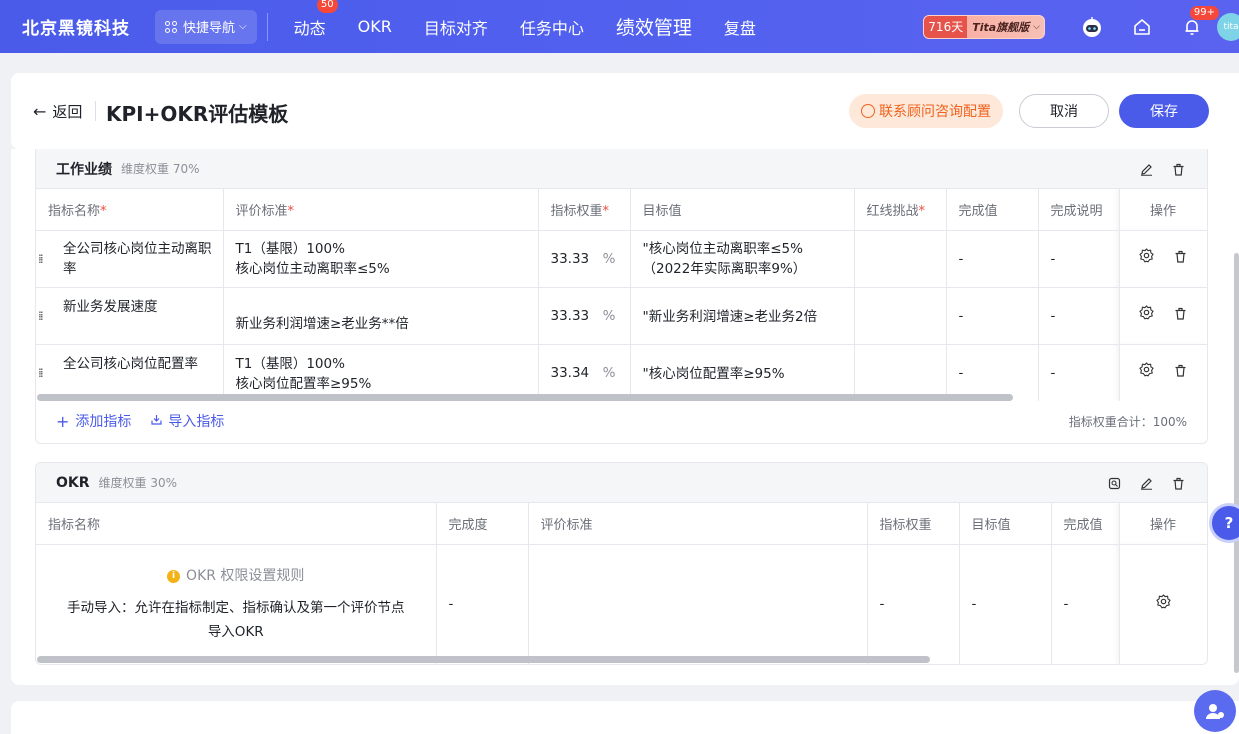  What do you see at coordinates (209, 28) in the screenshot?
I see `quick-nav-label: 快捷导航` at bounding box center [209, 28].